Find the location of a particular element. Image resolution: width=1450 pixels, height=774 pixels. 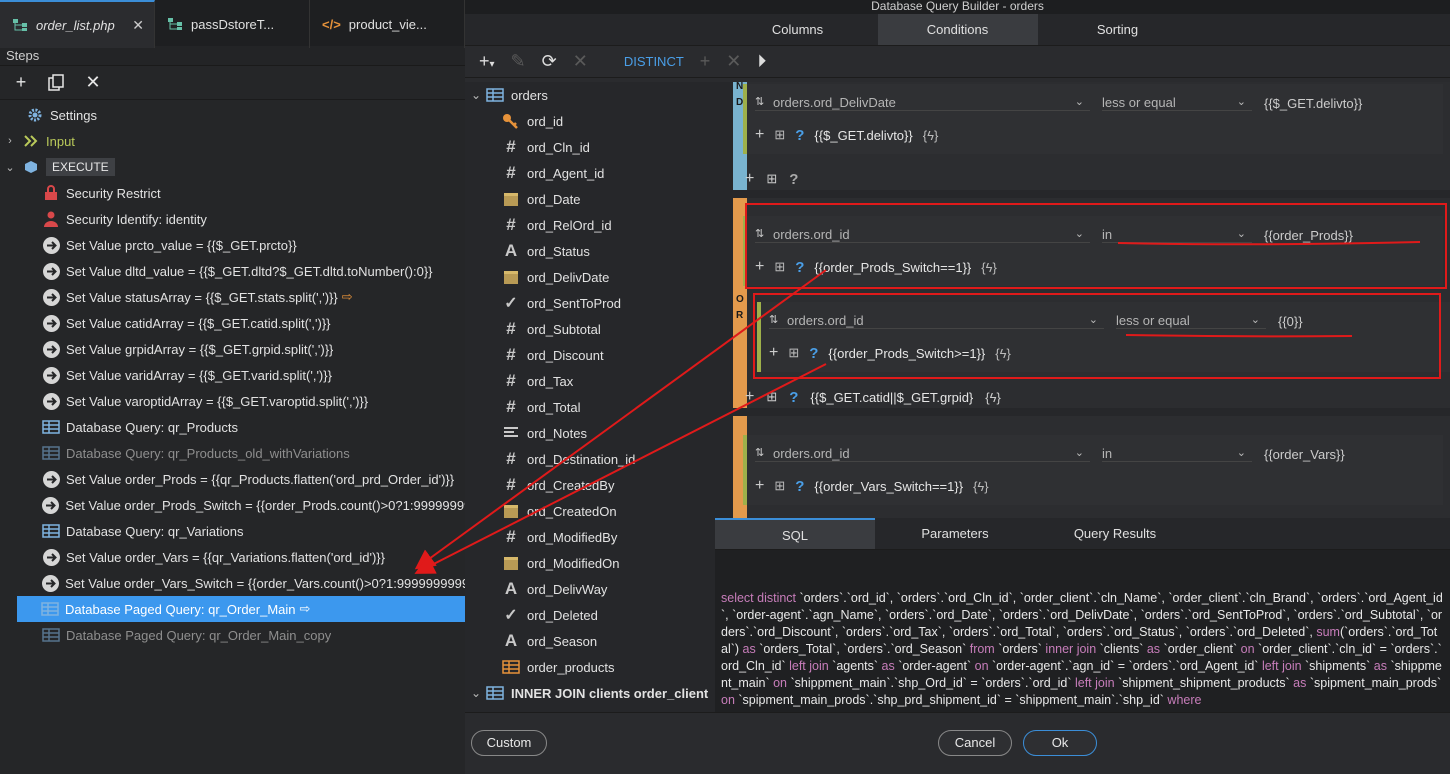

close-icon: ✕ is located at coordinates (138, 25).